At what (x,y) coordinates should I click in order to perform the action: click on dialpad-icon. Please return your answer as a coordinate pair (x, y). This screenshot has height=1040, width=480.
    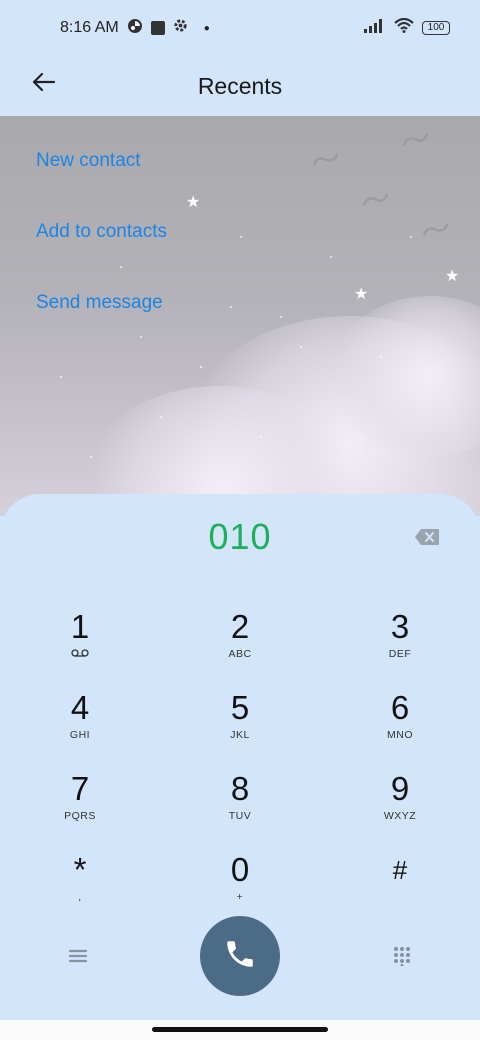
    Looking at the image, I should click on (402, 956).